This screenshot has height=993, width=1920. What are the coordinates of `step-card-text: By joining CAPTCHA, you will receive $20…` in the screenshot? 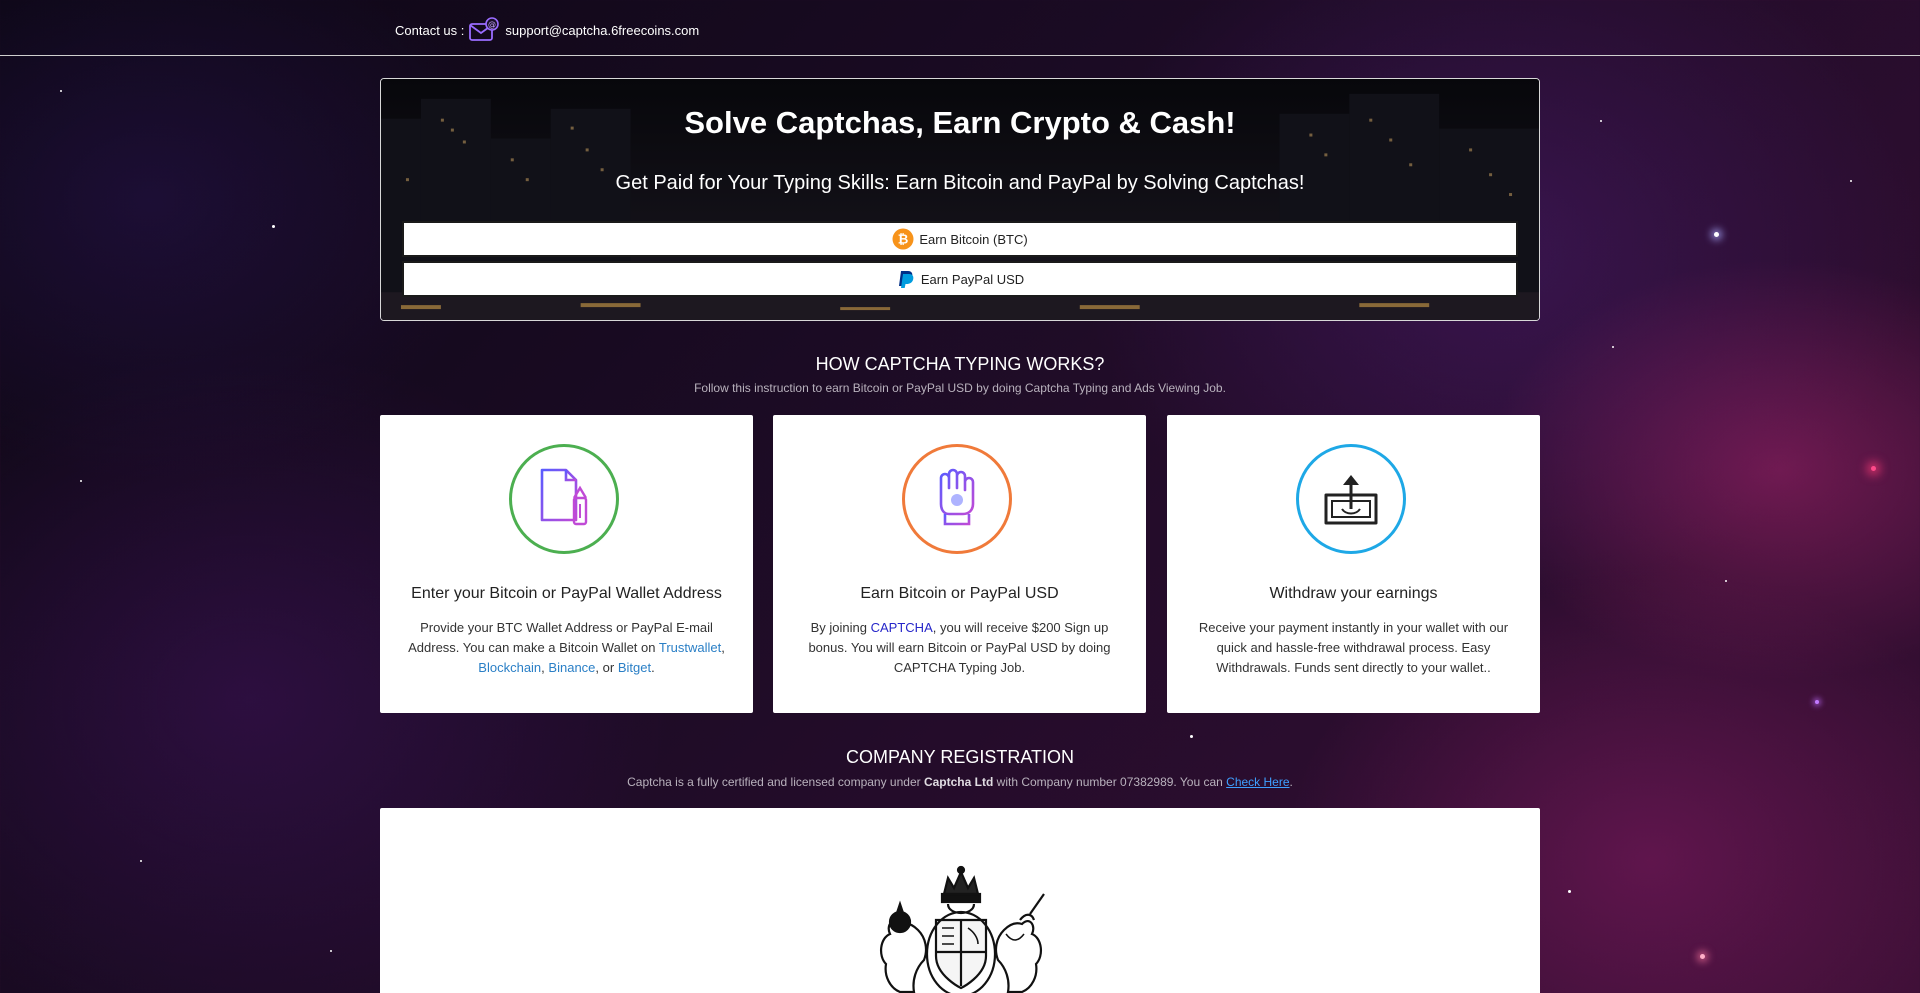 It's located at (959, 647).